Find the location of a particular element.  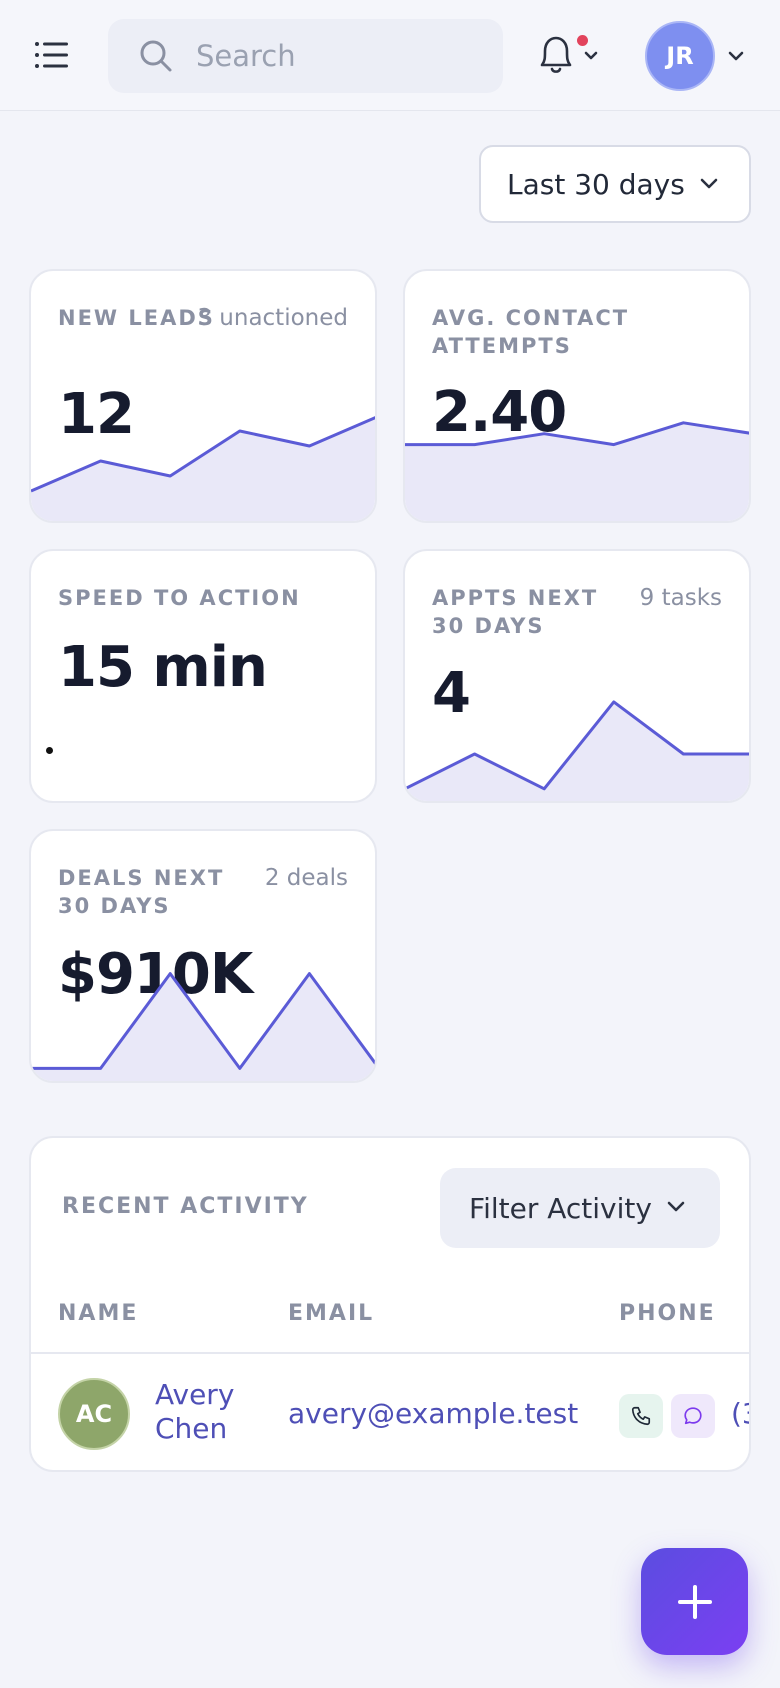

chat-bubble-icon is located at coordinates (693, 1416).